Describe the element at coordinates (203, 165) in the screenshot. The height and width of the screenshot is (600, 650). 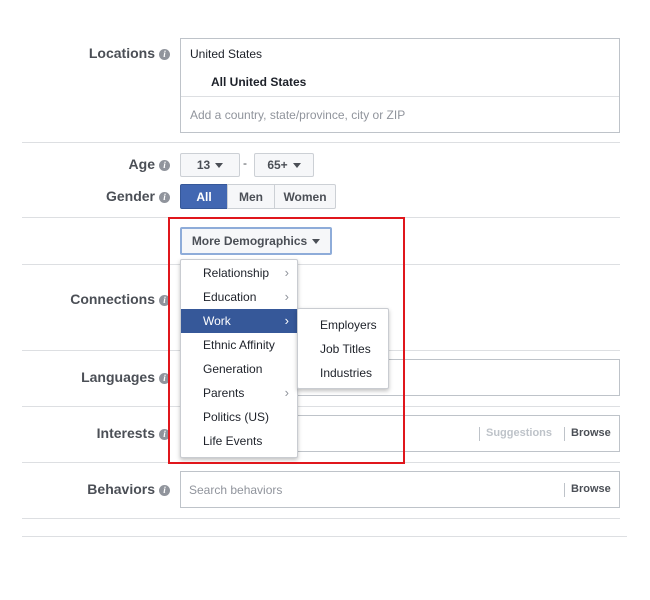
I see `age-min-value: 13` at that location.